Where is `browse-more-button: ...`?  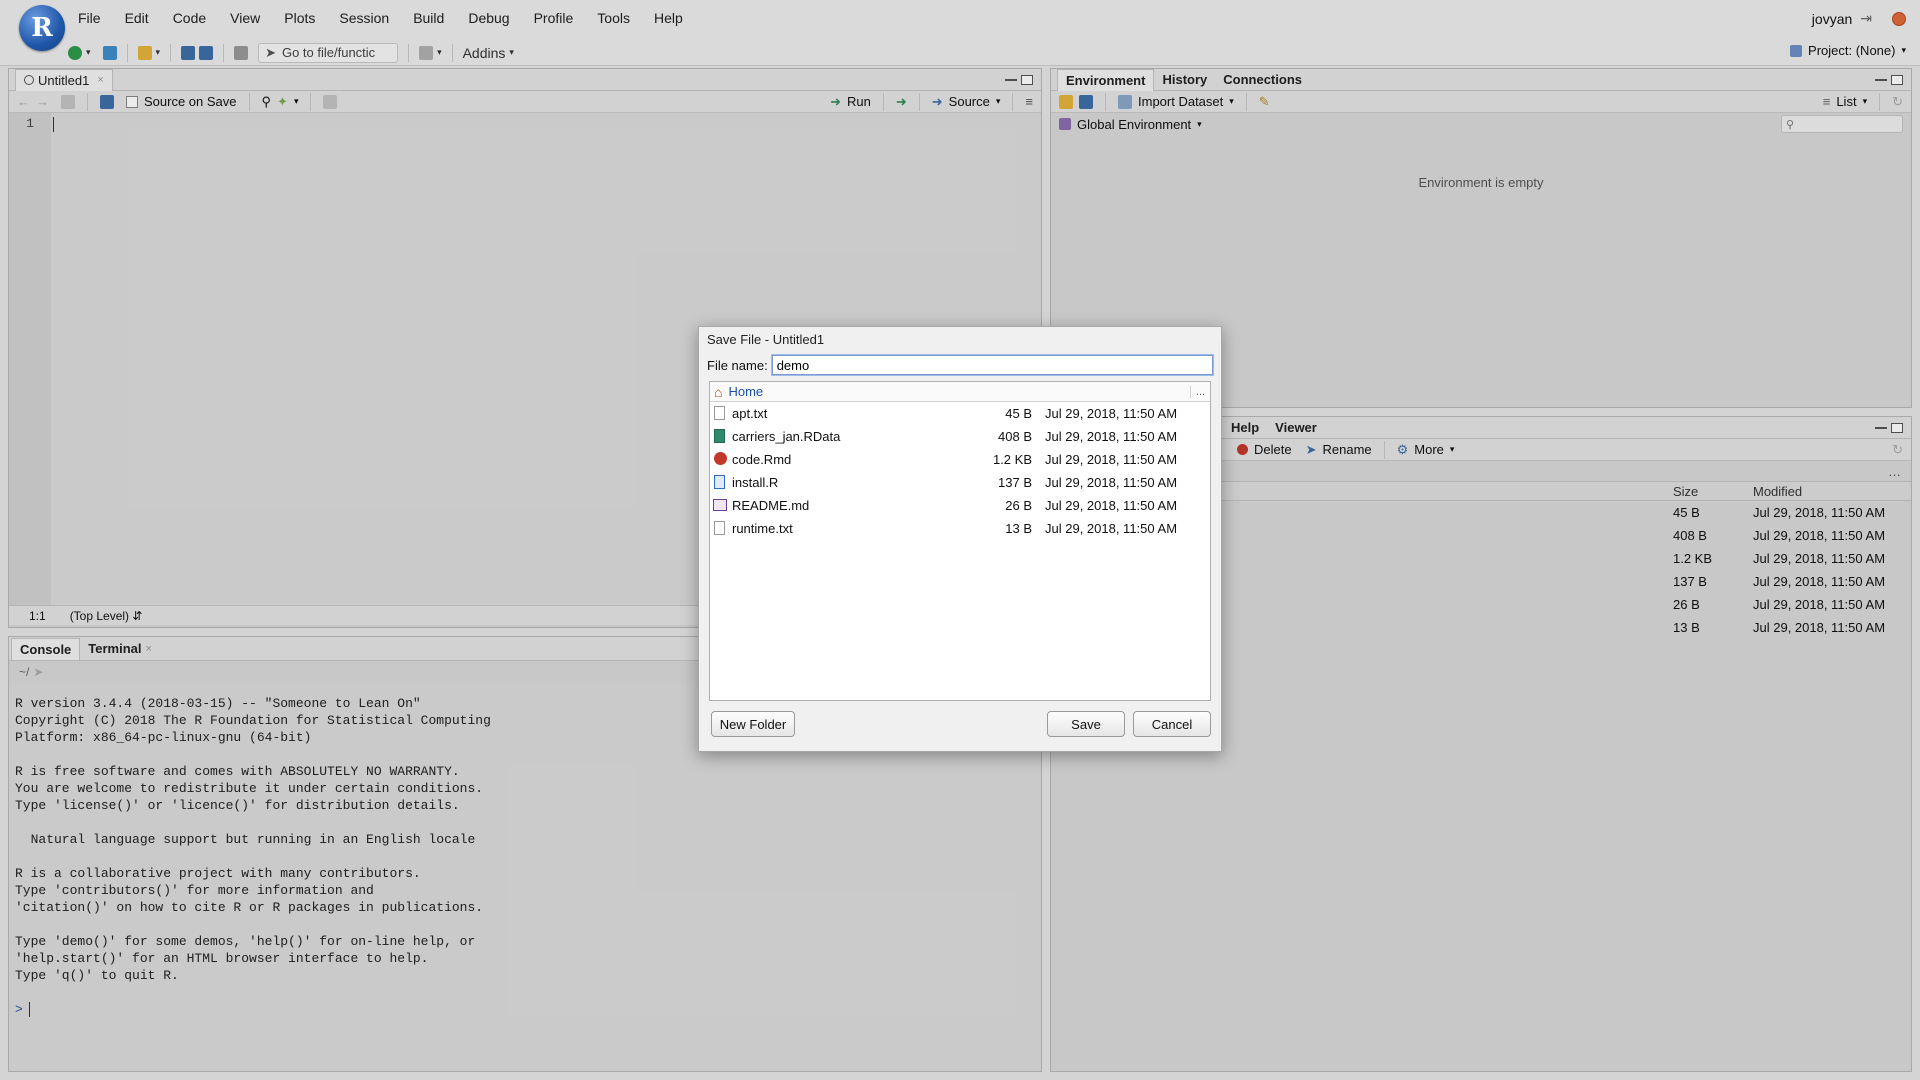
browse-more-button: ... is located at coordinates (1200, 391).